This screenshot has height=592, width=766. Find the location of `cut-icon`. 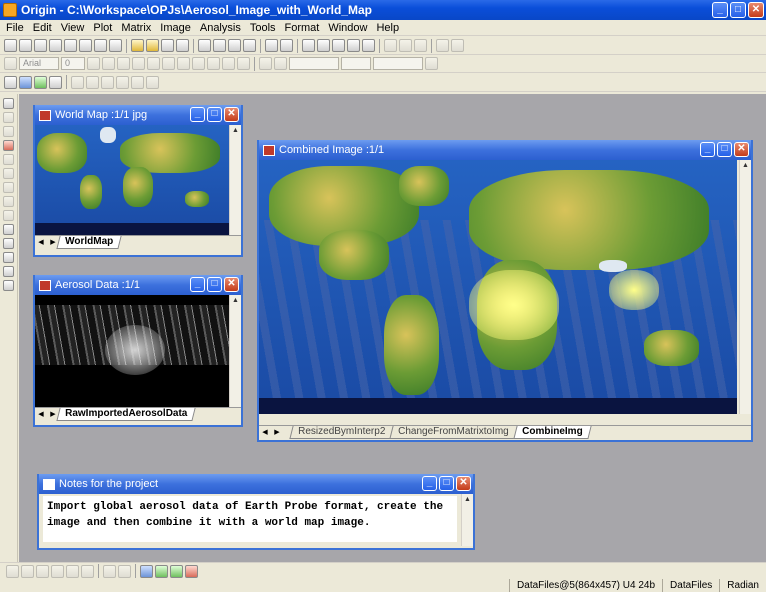

cut-icon is located at coordinates (390, 45).